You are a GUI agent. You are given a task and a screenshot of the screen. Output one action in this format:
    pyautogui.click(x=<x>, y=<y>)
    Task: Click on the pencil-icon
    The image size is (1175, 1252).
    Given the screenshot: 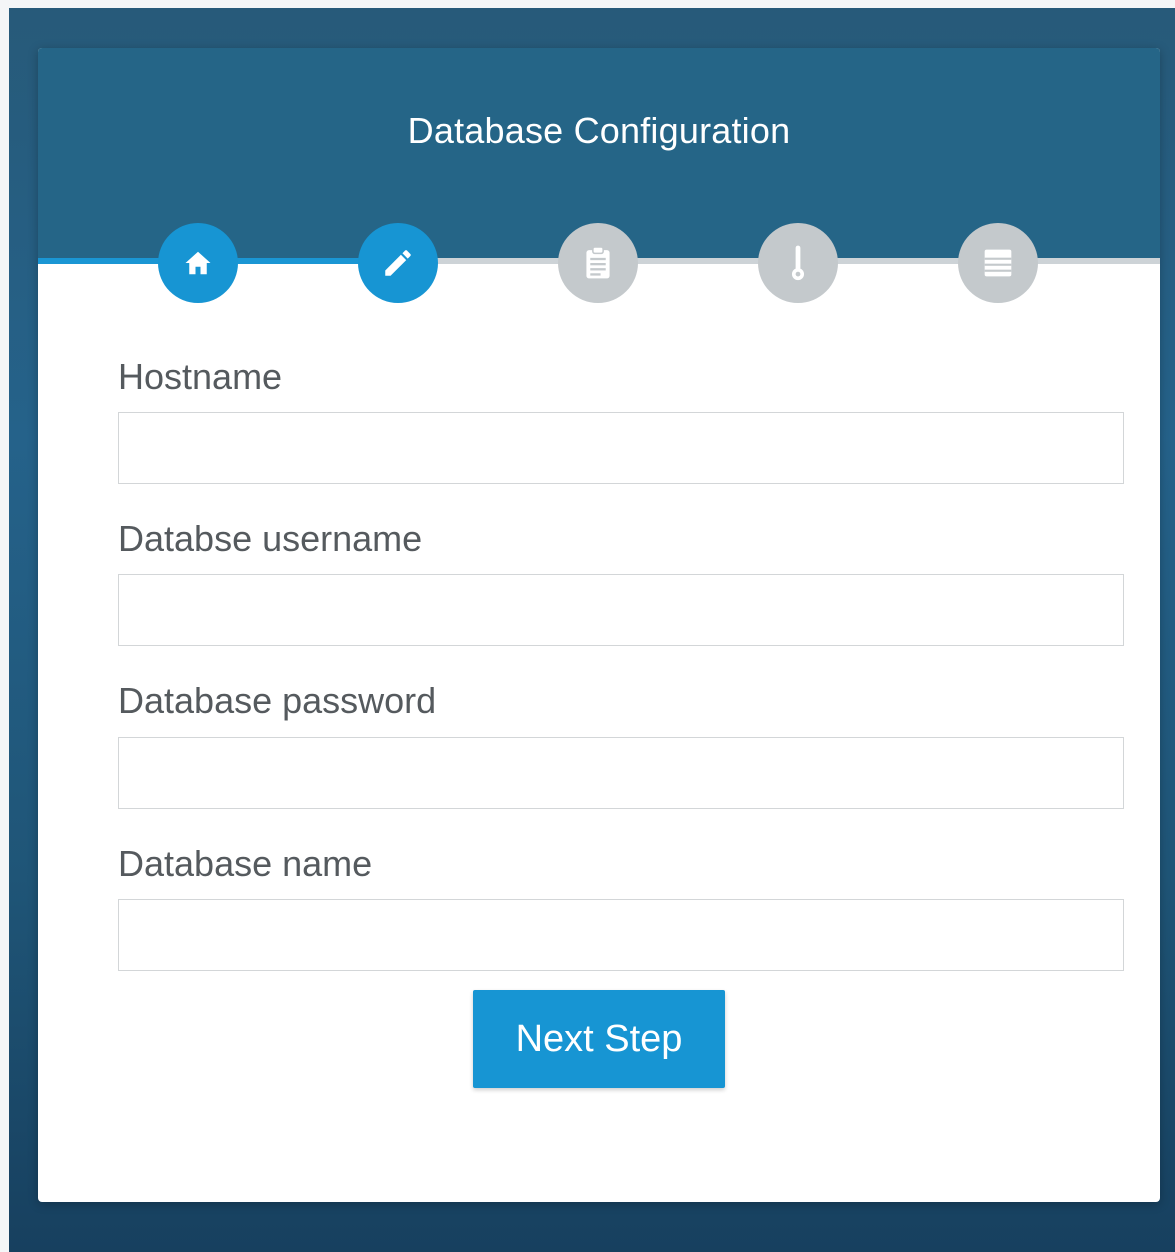 What is the action you would take?
    pyautogui.click(x=398, y=263)
    